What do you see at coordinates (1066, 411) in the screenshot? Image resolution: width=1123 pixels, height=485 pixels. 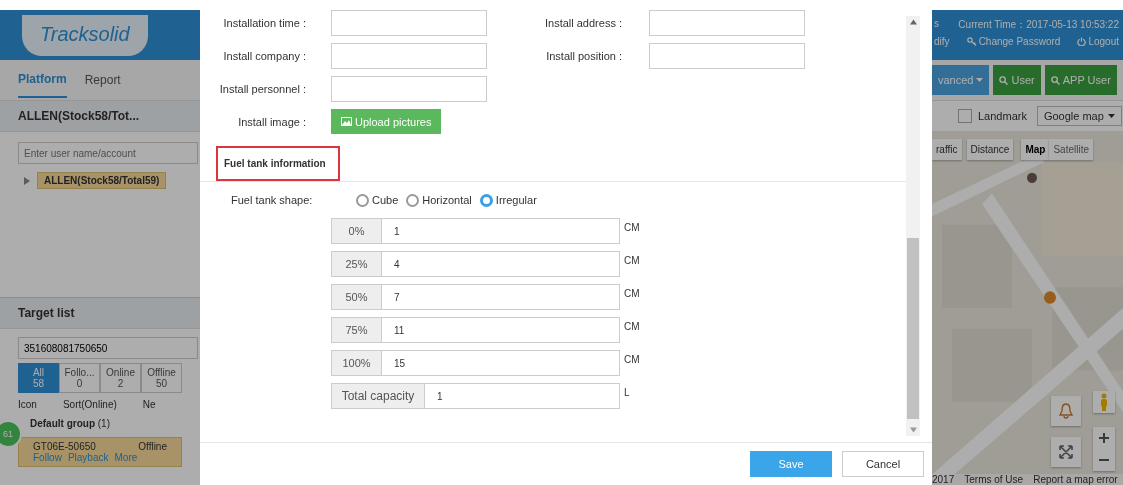 I see `bell-icon` at bounding box center [1066, 411].